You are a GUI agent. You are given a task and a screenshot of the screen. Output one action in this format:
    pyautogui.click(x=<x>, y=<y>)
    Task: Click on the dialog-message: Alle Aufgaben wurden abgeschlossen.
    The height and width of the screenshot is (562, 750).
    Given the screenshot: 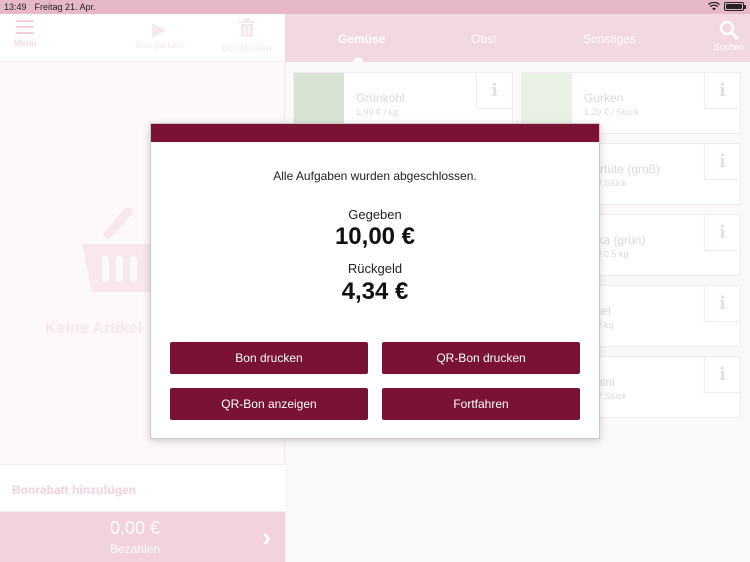 What is the action you would take?
    pyautogui.click(x=375, y=176)
    